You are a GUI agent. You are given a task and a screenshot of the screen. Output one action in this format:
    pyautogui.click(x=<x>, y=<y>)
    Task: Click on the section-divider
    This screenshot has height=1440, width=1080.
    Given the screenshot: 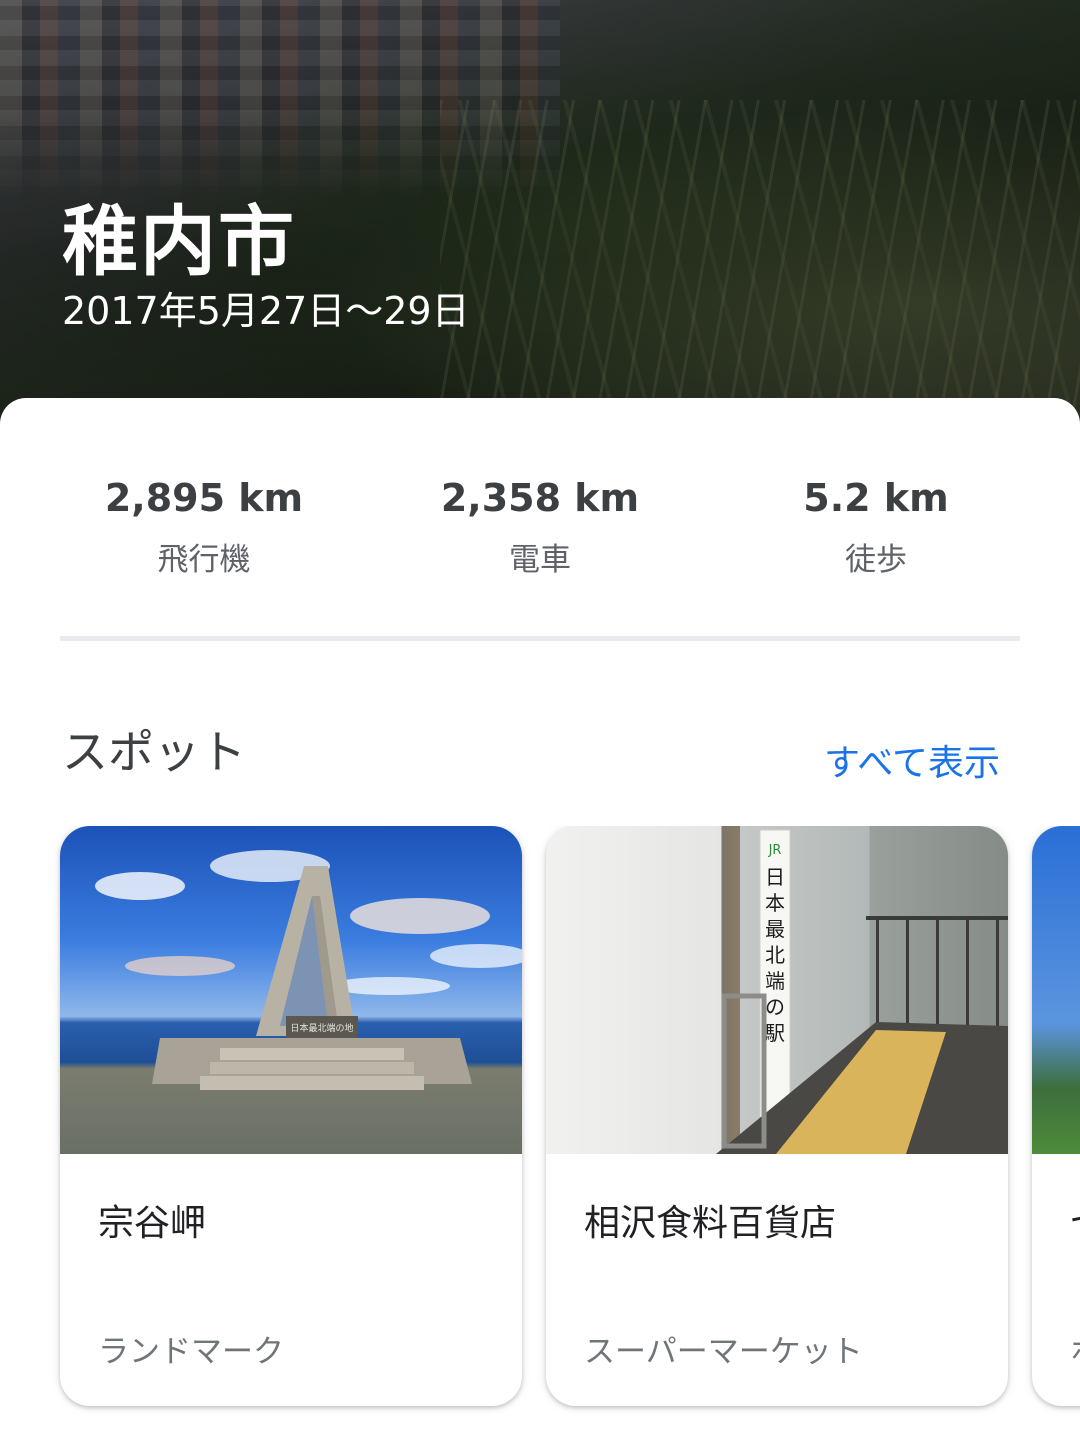 What is the action you would take?
    pyautogui.click(x=540, y=638)
    